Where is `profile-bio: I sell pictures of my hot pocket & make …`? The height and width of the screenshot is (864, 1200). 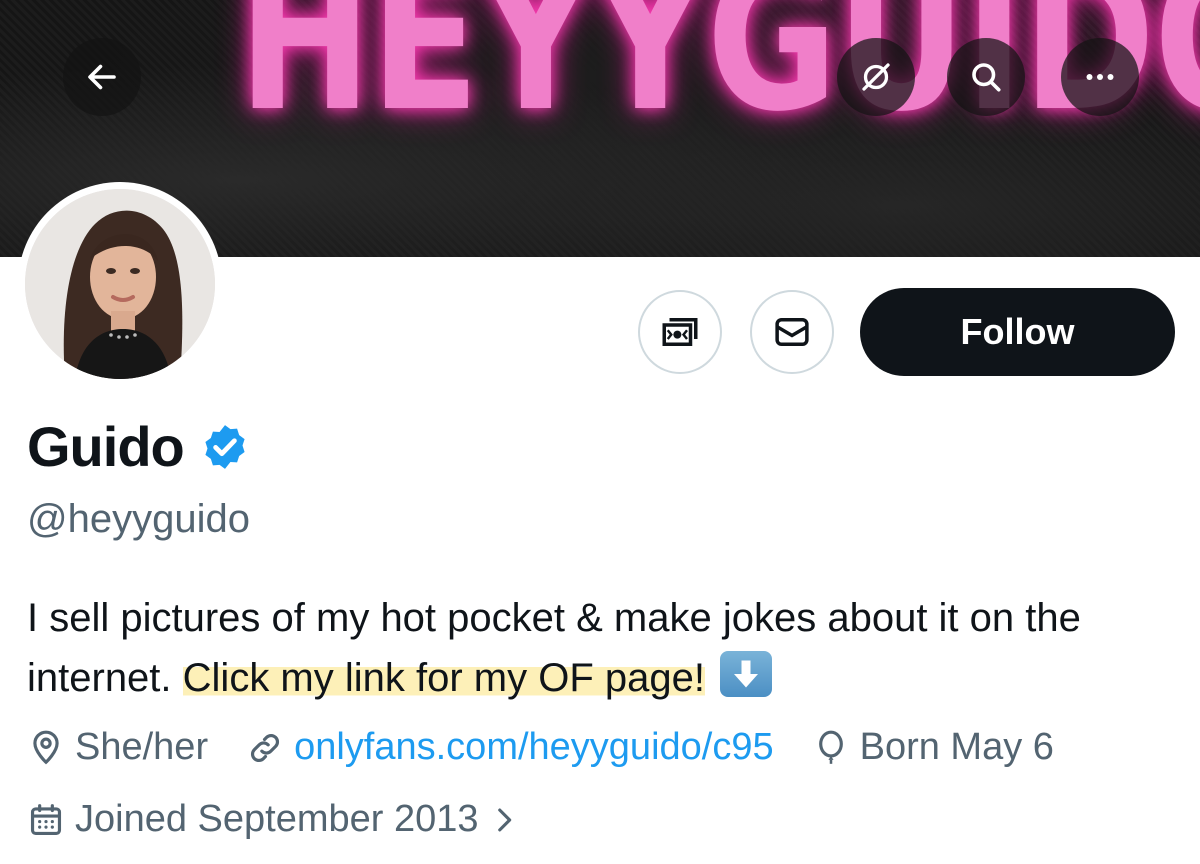 profile-bio: I sell pictures of my hot pocket & make … is located at coordinates (602, 648).